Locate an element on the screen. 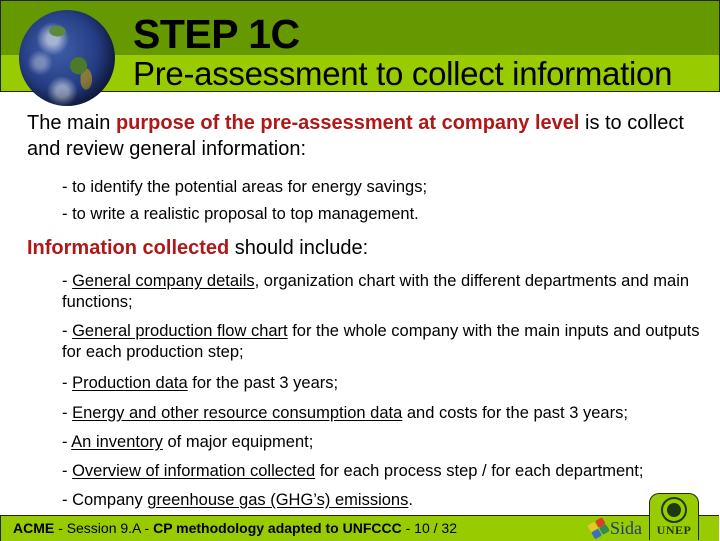  info-item: - Production data for the past 3 years; is located at coordinates (387, 383).